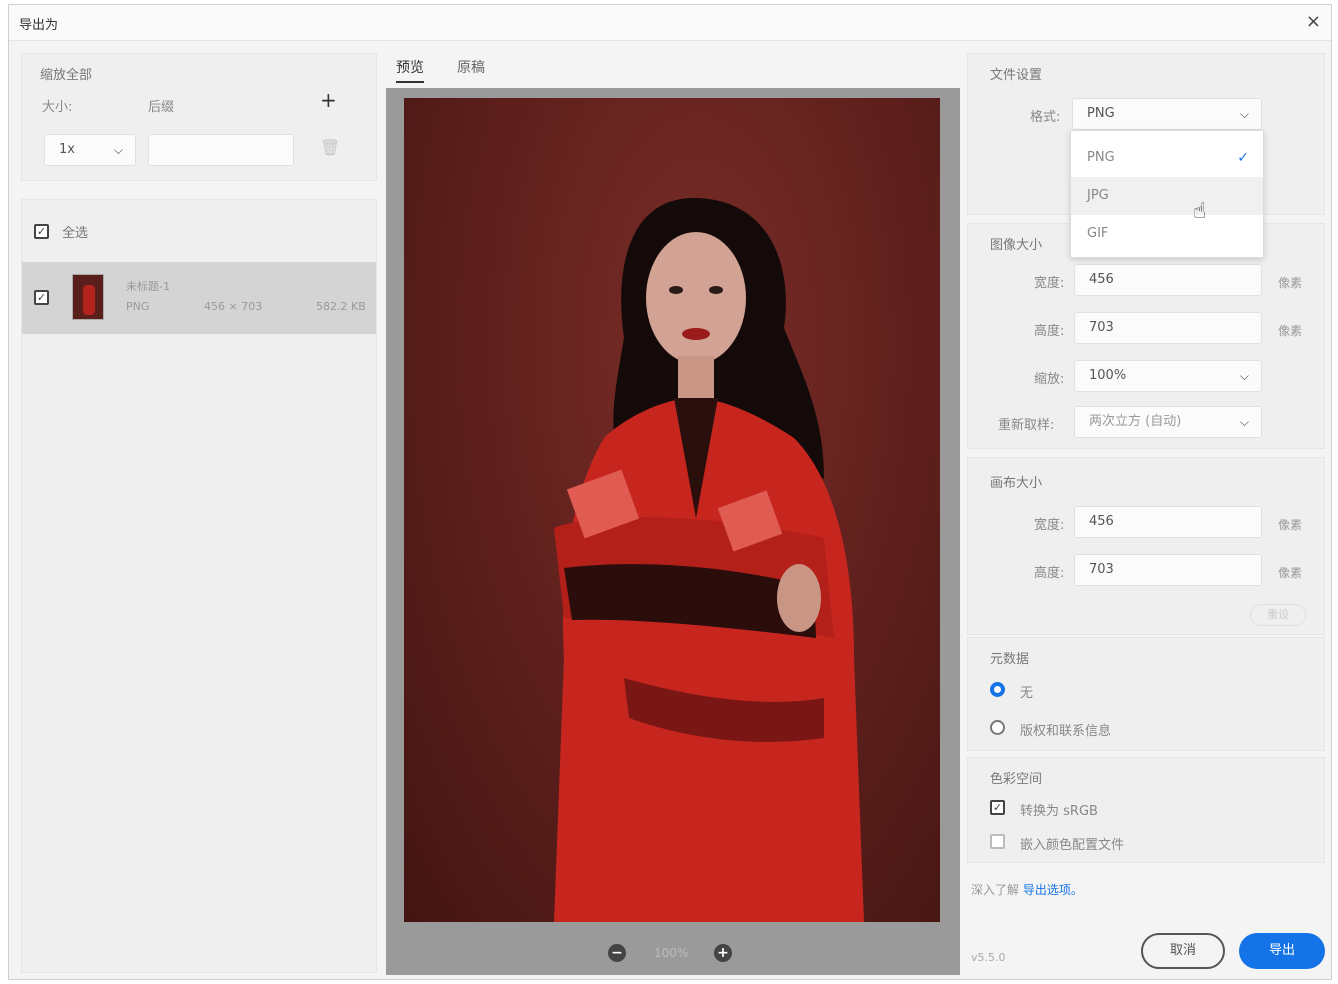  Describe the element at coordinates (1313, 21) in the screenshot. I see `close-icon: ×` at that location.